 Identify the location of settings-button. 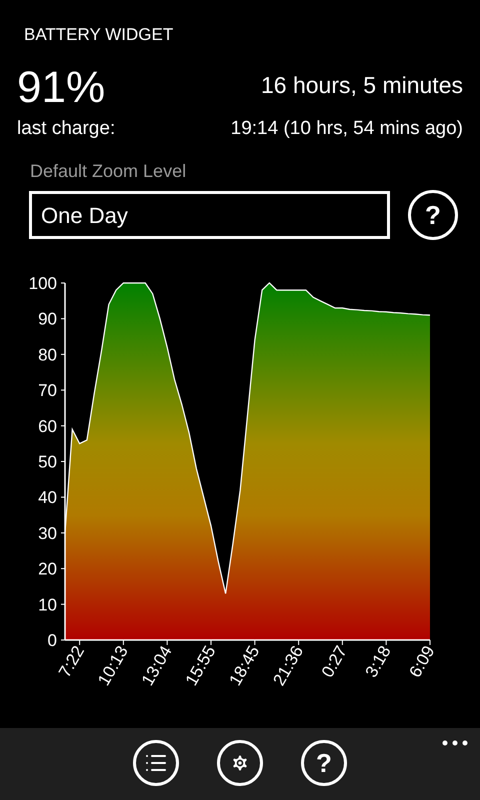
(240, 763).